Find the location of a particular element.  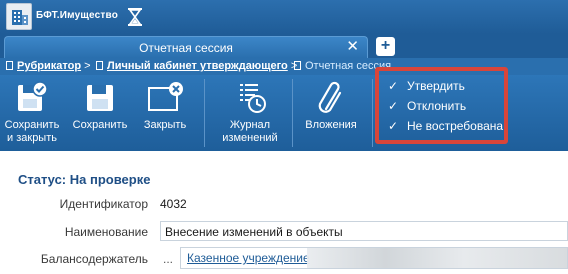

add-tab-button: + is located at coordinates (385, 46).